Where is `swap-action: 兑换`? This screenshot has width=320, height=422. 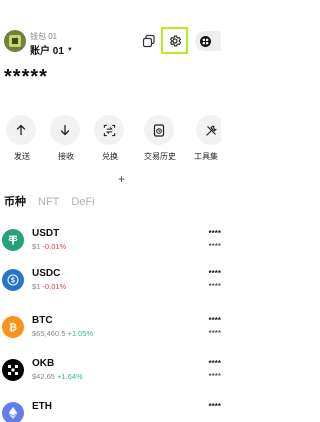
swap-action: 兑换 is located at coordinates (110, 141).